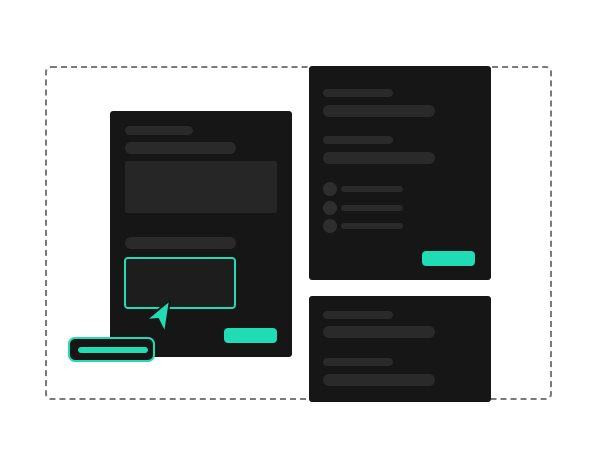 The width and height of the screenshot is (600, 469). Describe the element at coordinates (379, 332) in the screenshot. I see `right-bottom-subtitle-placeholder` at that location.